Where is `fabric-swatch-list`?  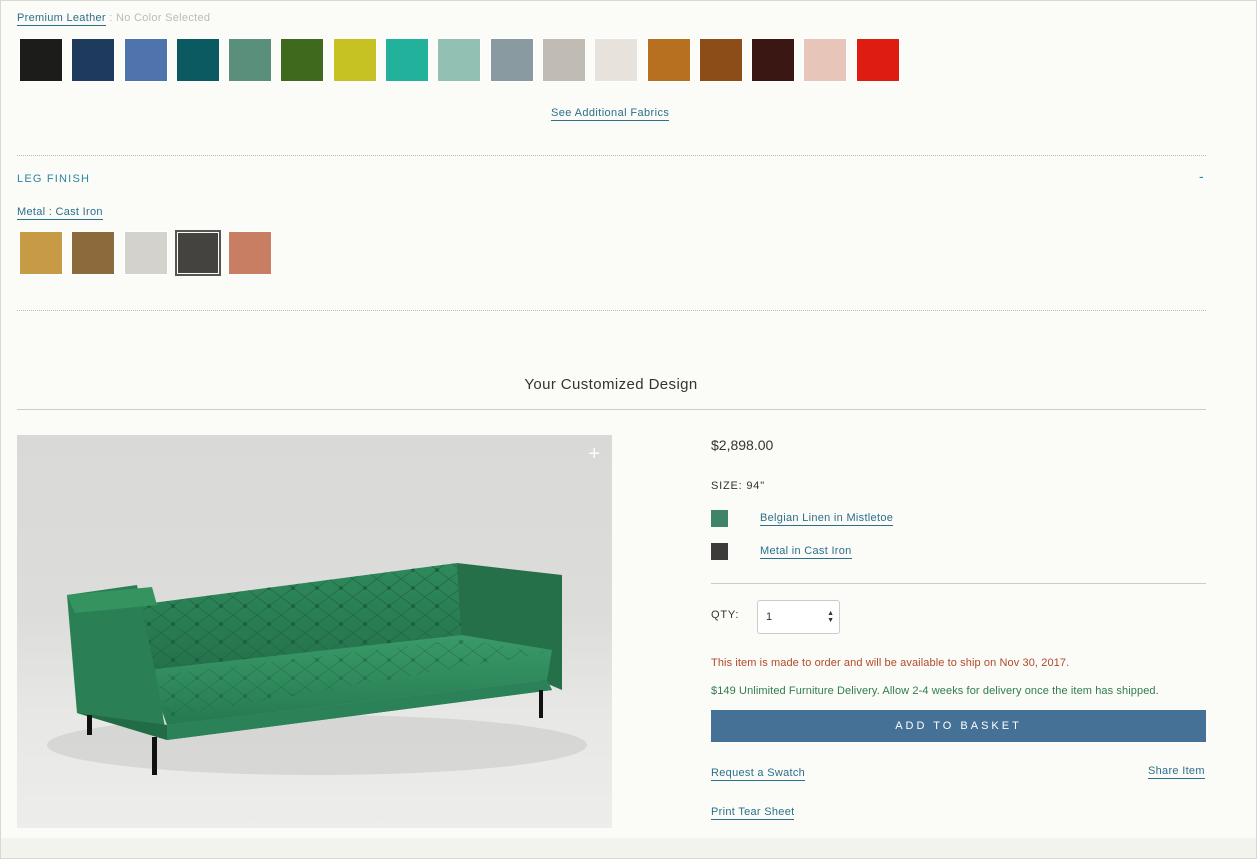 fabric-swatch-list is located at coordinates (463, 60).